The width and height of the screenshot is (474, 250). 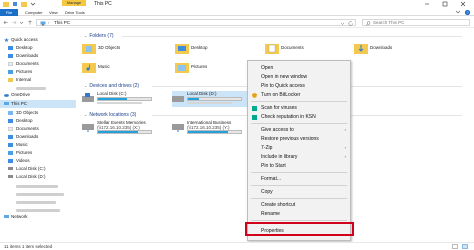 What do you see at coordinates (53, 12) in the screenshot?
I see `tab-view: View` at bounding box center [53, 12].